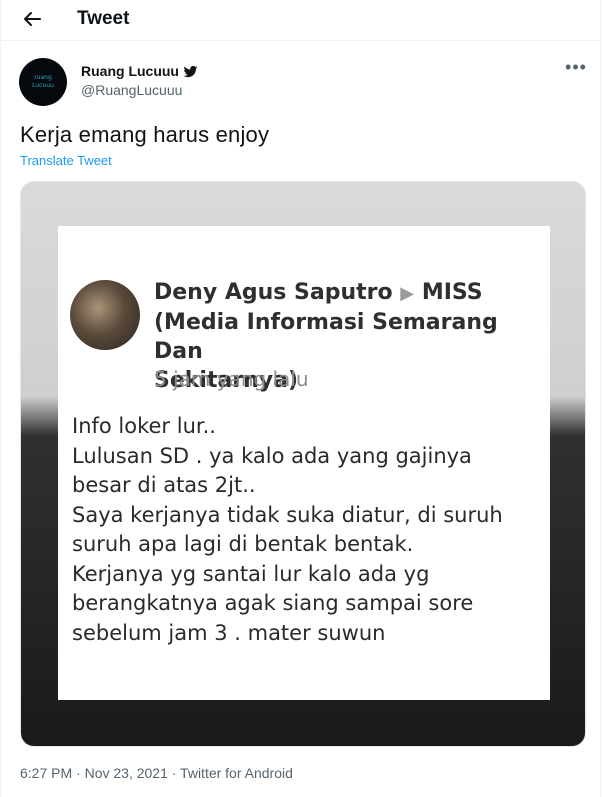 The width and height of the screenshot is (607, 797). Describe the element at coordinates (273, 603) in the screenshot. I see `post-body-line: berangkatnya agak siang sampai sore` at that location.